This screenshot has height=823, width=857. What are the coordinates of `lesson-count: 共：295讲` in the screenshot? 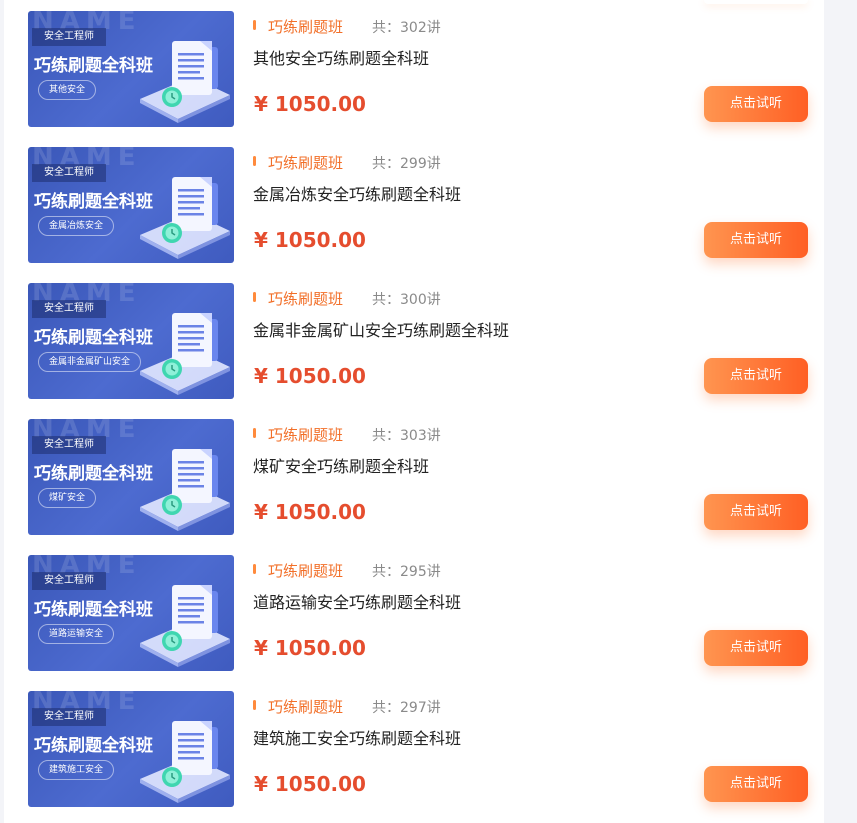 It's located at (406, 572).